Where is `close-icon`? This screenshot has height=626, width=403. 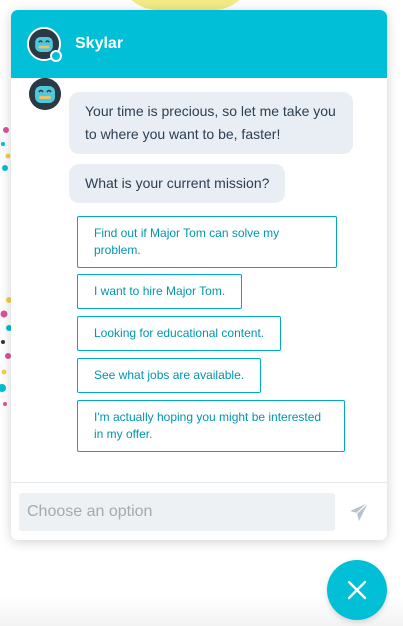
close-icon is located at coordinates (357, 590).